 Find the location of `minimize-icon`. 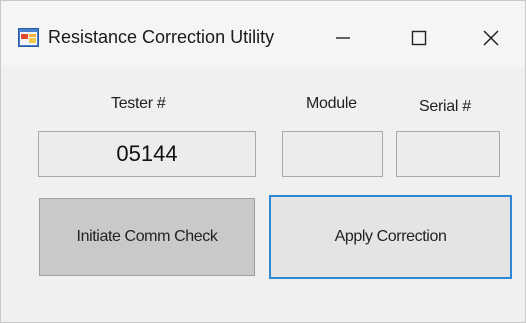

minimize-icon is located at coordinates (343, 38).